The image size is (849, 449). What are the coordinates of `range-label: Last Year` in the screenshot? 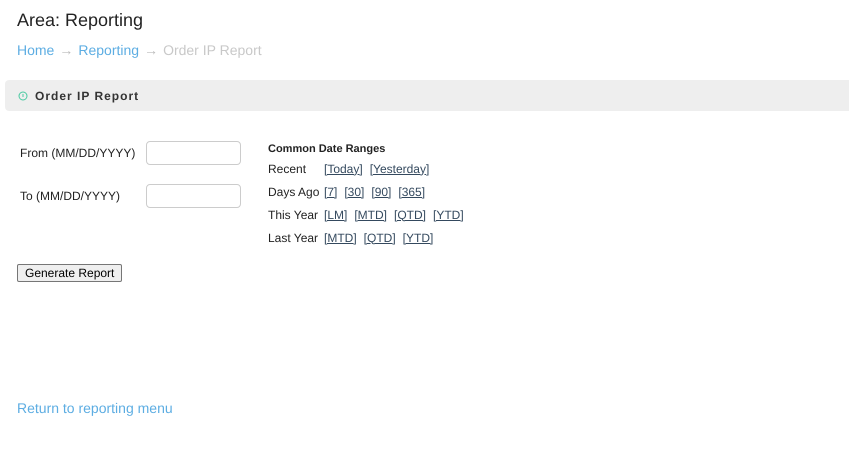 It's located at (294, 238).